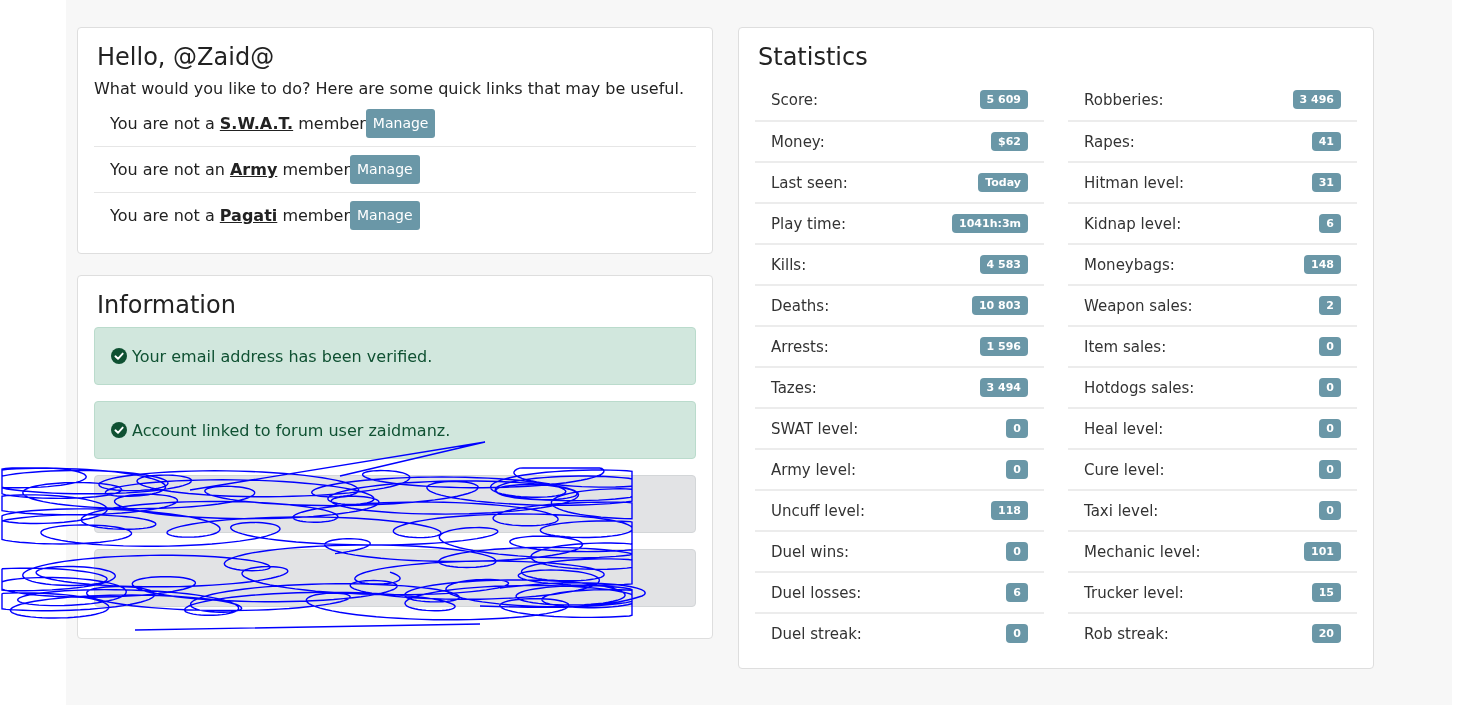  Describe the element at coordinates (798, 141) in the screenshot. I see `stat-label: Money:` at that location.